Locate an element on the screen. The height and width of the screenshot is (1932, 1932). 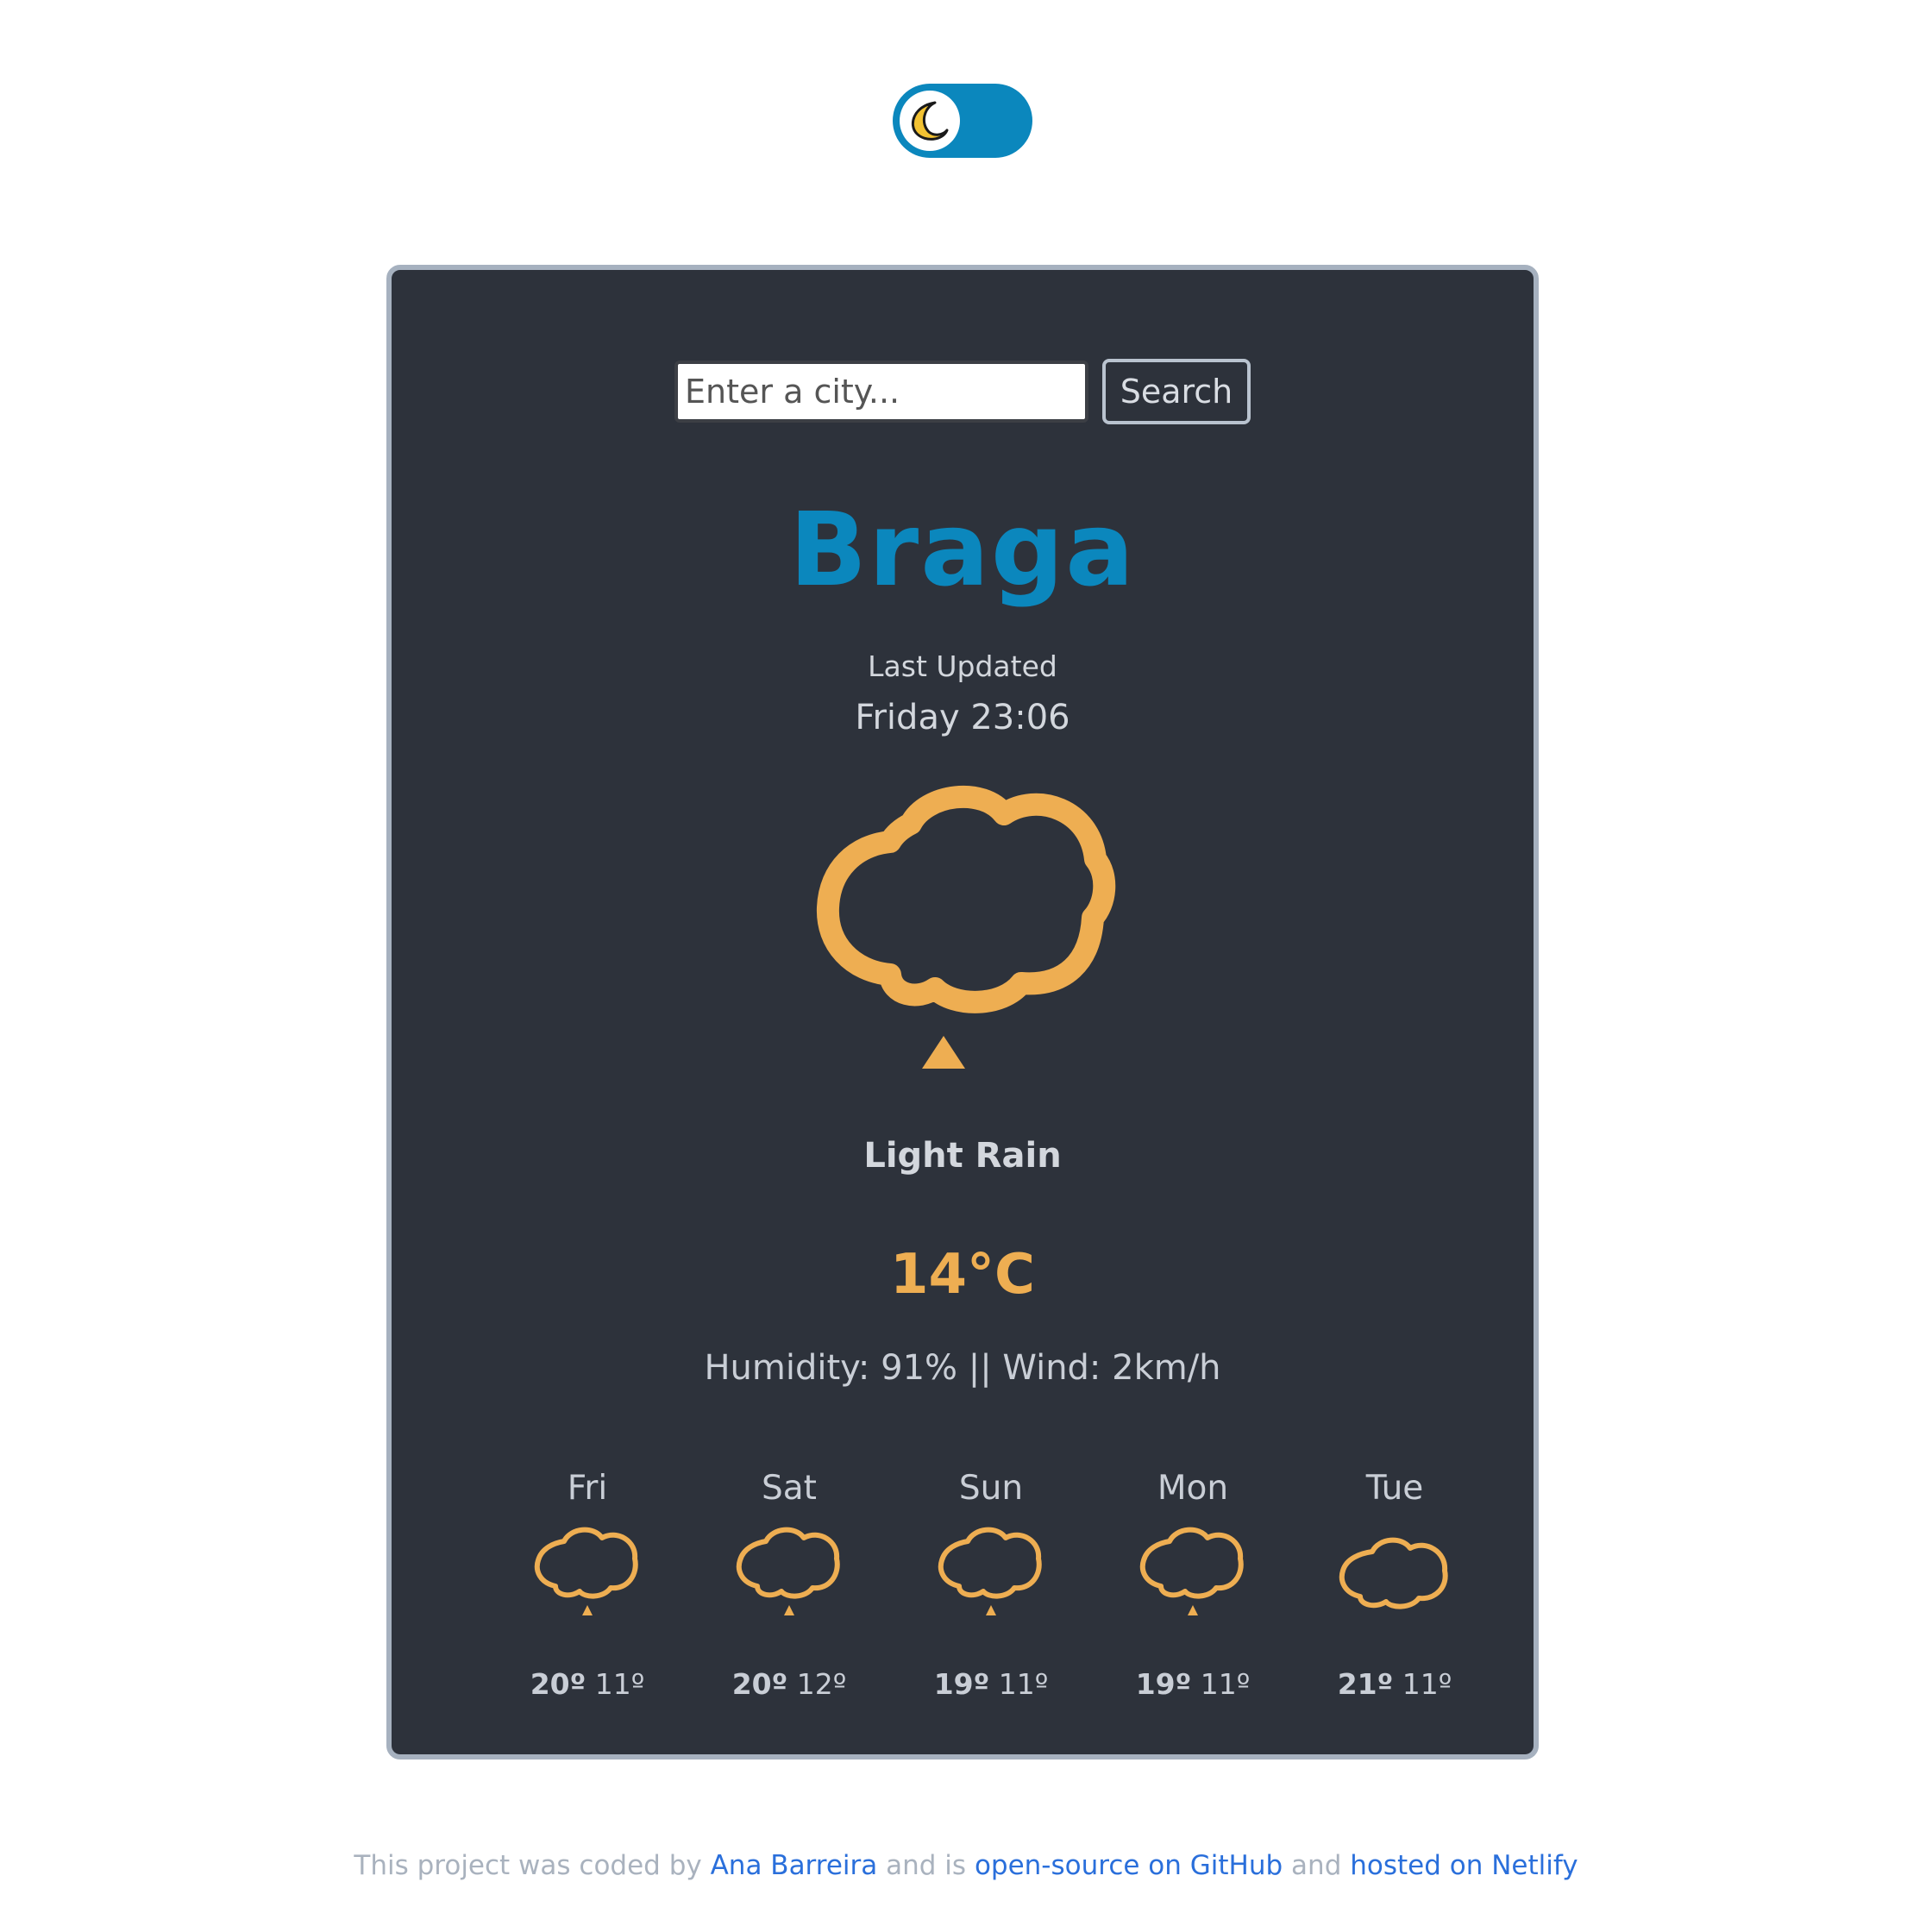
last-updated-label: Last Updated is located at coordinates (962, 666).